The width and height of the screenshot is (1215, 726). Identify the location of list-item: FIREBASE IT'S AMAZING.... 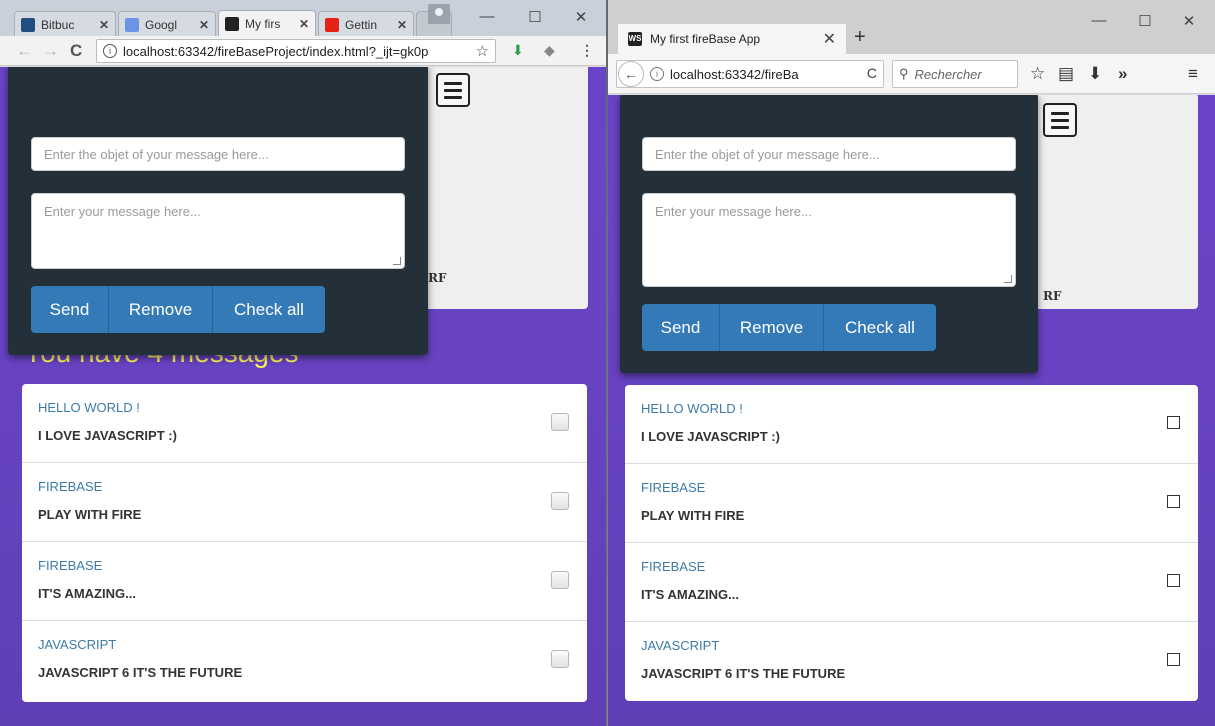
(304, 581).